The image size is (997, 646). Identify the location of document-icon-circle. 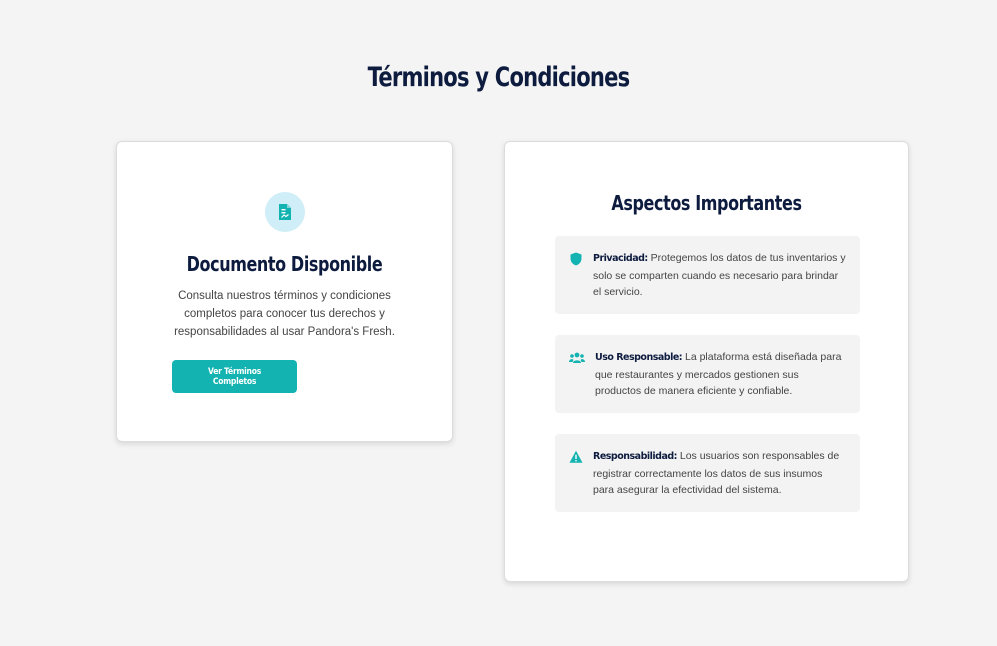
(285, 212).